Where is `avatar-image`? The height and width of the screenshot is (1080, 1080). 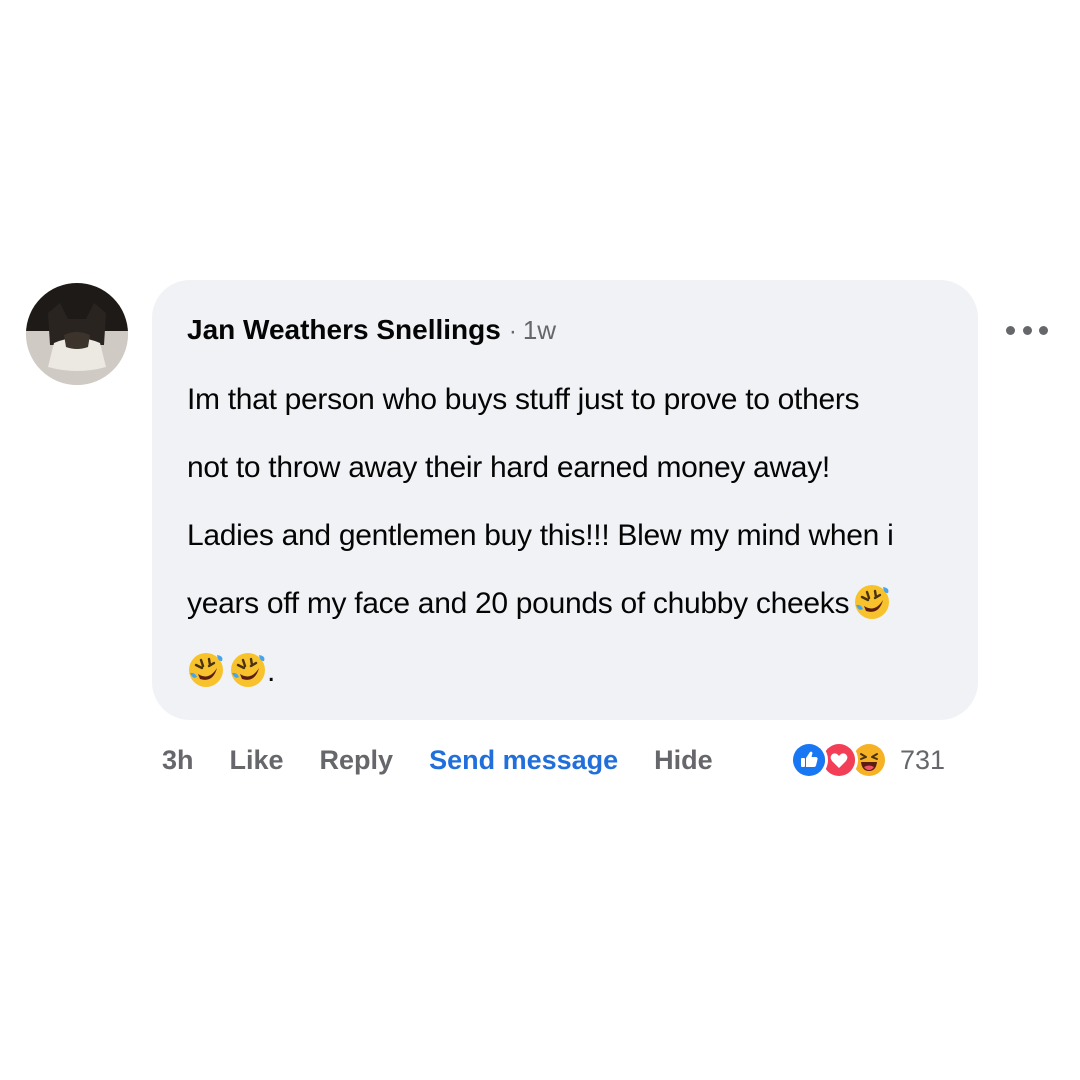
avatar-image is located at coordinates (77, 334).